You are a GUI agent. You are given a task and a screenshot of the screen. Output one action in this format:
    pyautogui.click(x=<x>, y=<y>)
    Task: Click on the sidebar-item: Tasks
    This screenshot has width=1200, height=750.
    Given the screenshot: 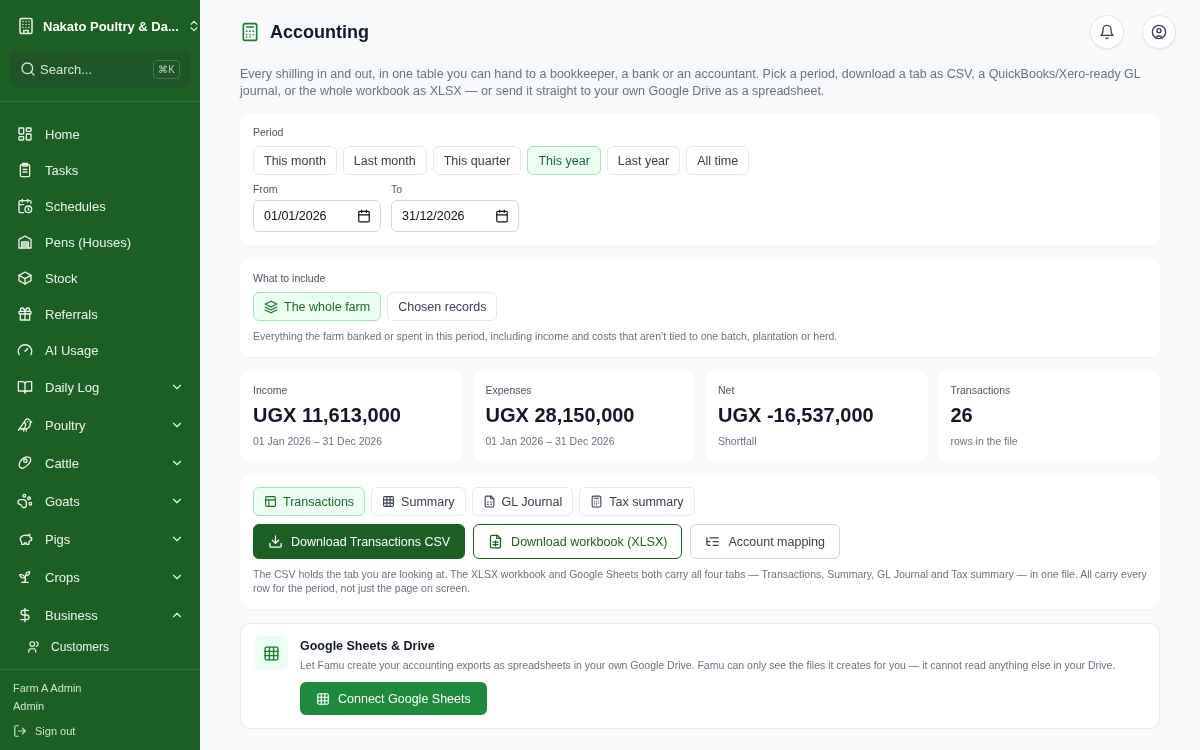 What is the action you would take?
    pyautogui.click(x=100, y=170)
    